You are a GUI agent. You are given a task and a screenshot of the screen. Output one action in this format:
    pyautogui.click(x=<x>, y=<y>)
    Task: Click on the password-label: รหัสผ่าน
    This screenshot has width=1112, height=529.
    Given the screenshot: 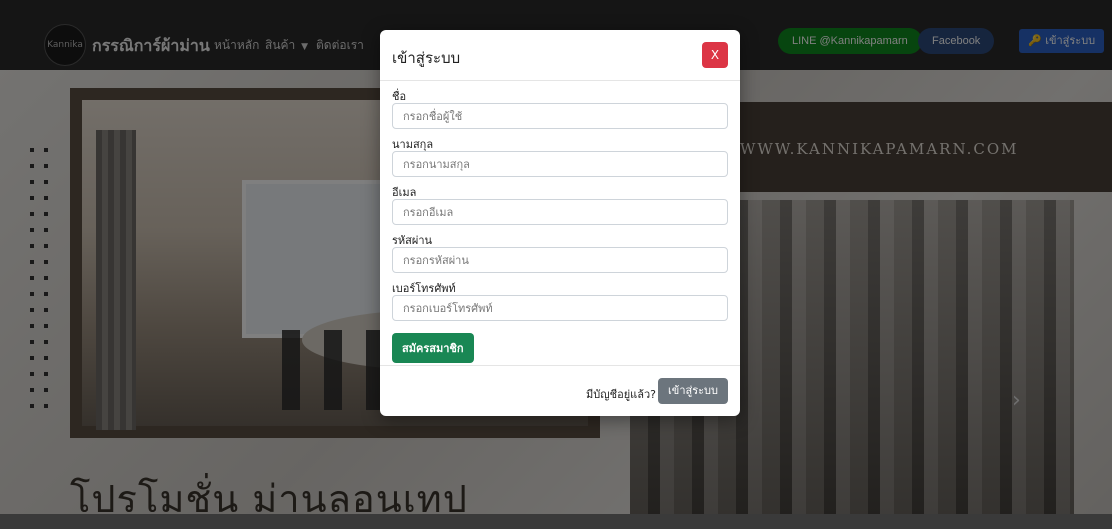 What is the action you would take?
    pyautogui.click(x=412, y=240)
    